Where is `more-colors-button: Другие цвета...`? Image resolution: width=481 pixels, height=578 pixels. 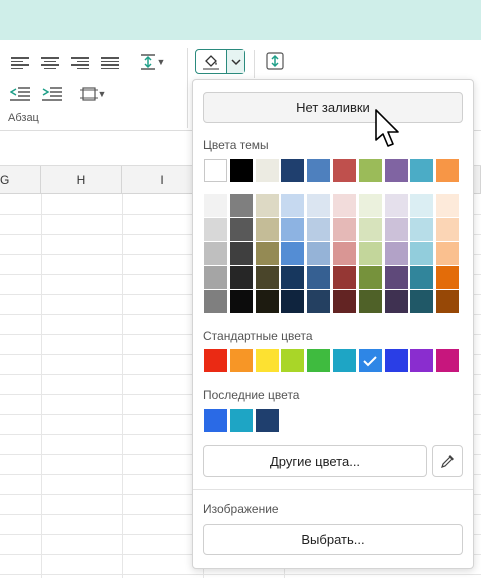
more-colors-button: Другие цвета... is located at coordinates (315, 461).